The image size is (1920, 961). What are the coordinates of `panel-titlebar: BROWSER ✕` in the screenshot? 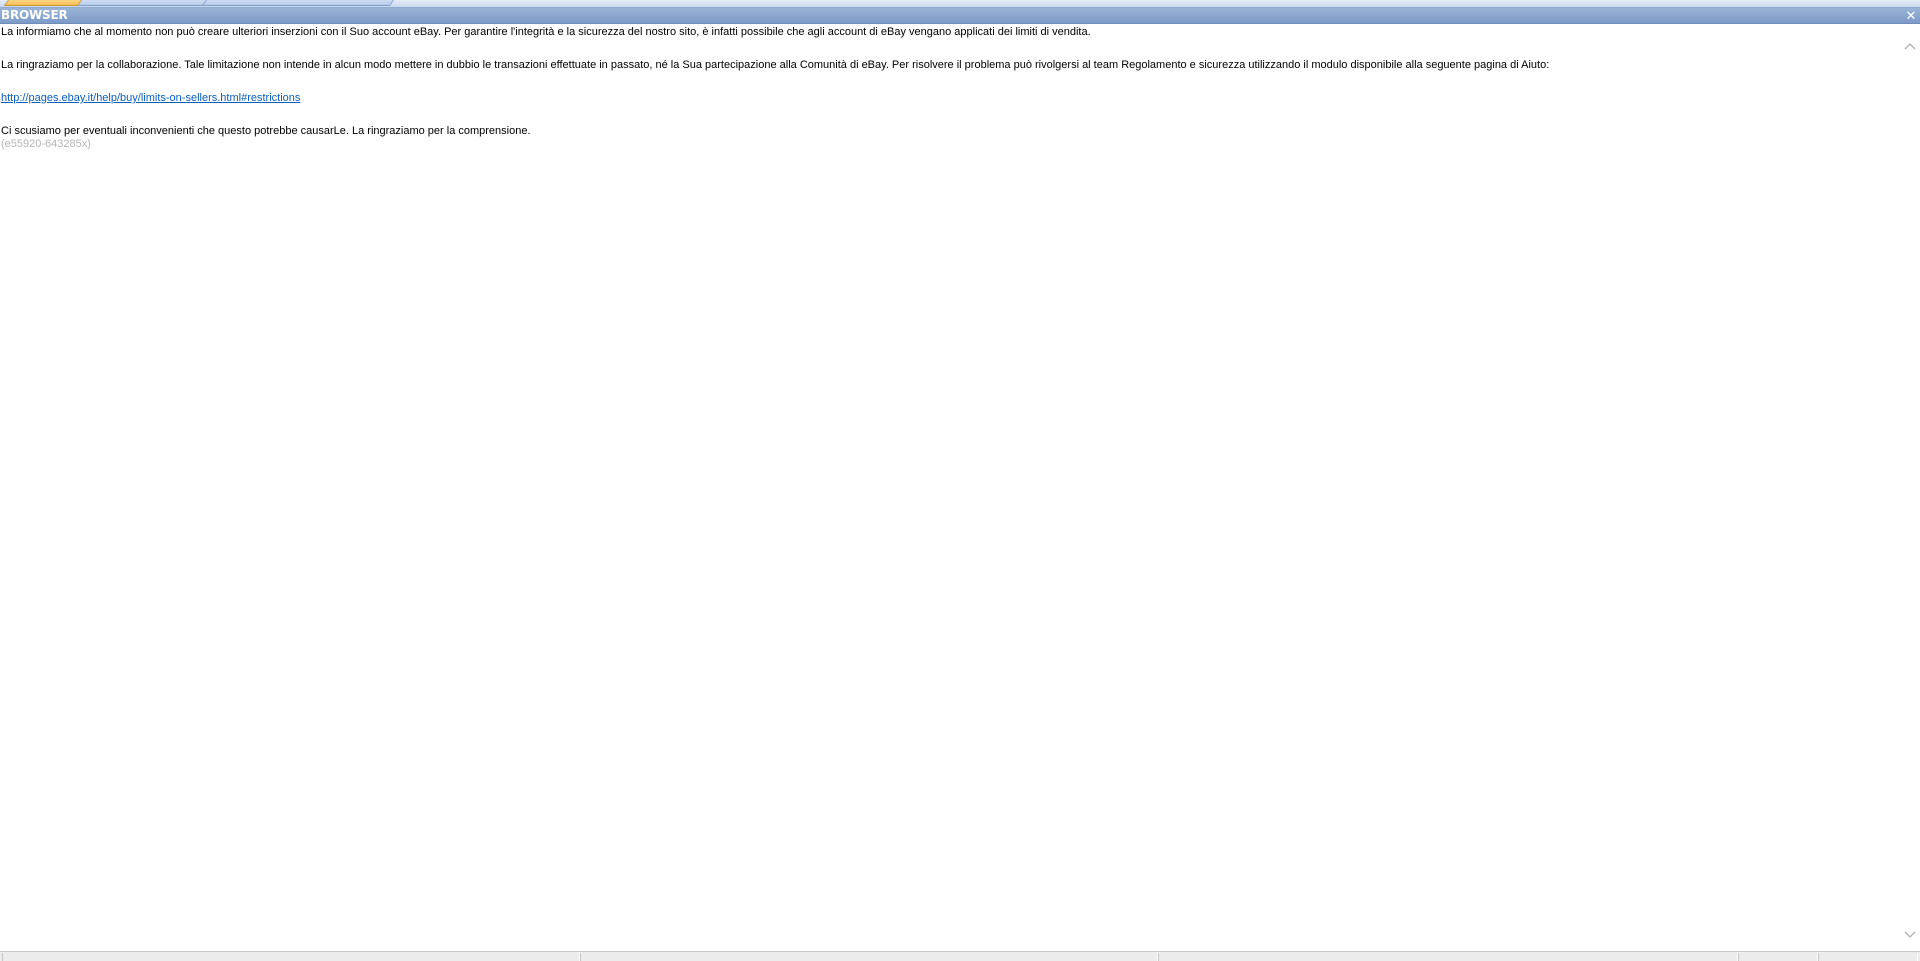 It's located at (960, 16).